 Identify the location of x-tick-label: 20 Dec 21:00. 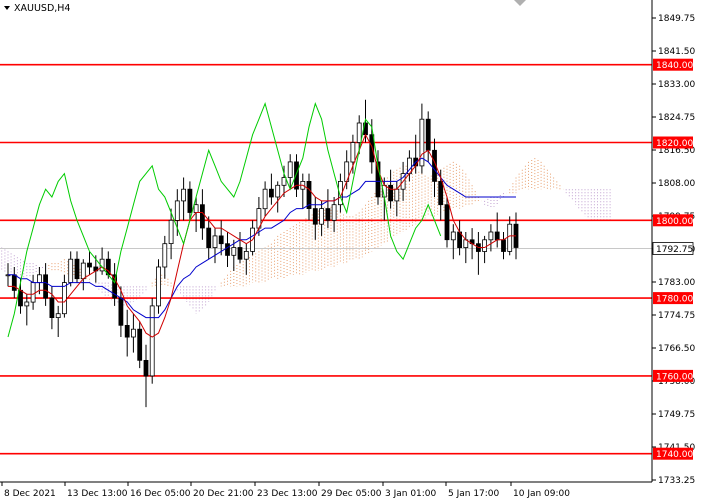
(223, 494).